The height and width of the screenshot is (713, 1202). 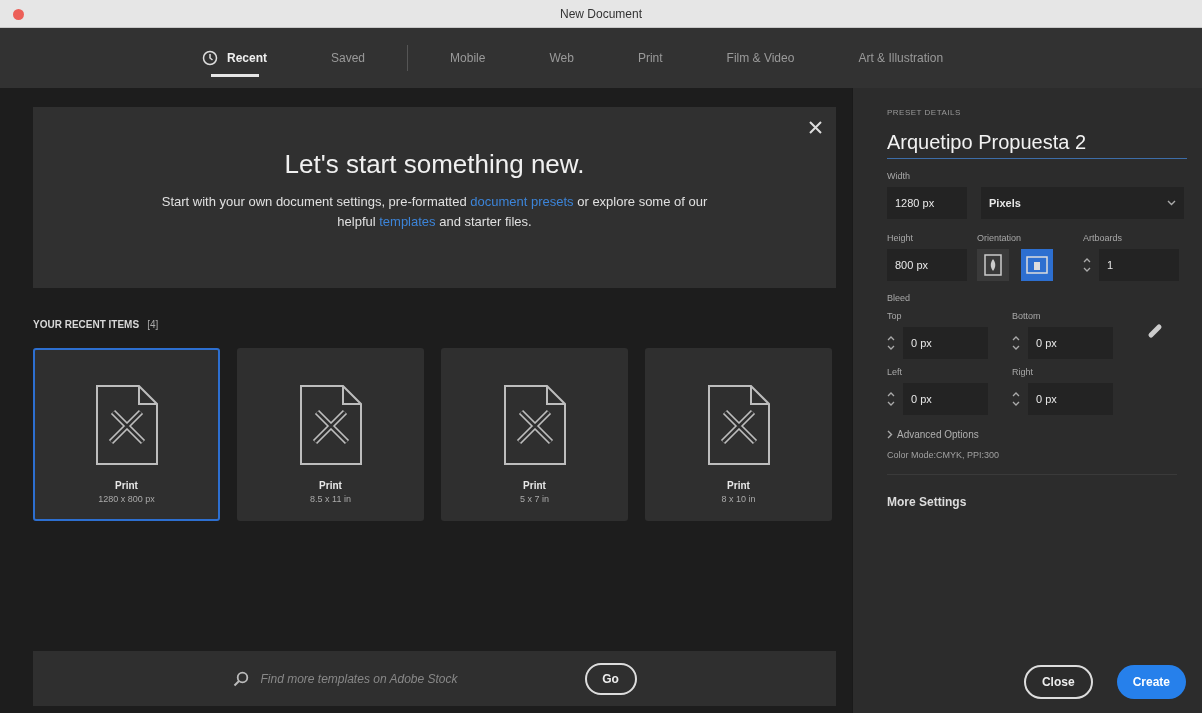 I want to click on recent-item-card: Print 8.5 x 11 in, so click(x=330, y=434).